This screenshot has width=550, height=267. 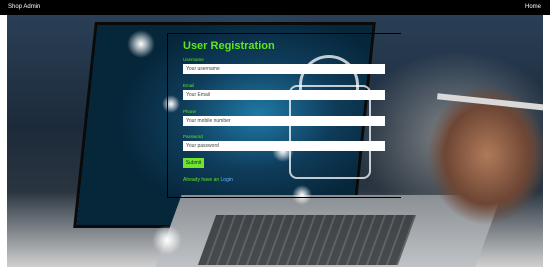 I want to click on password-label: Password, so click(x=193, y=136).